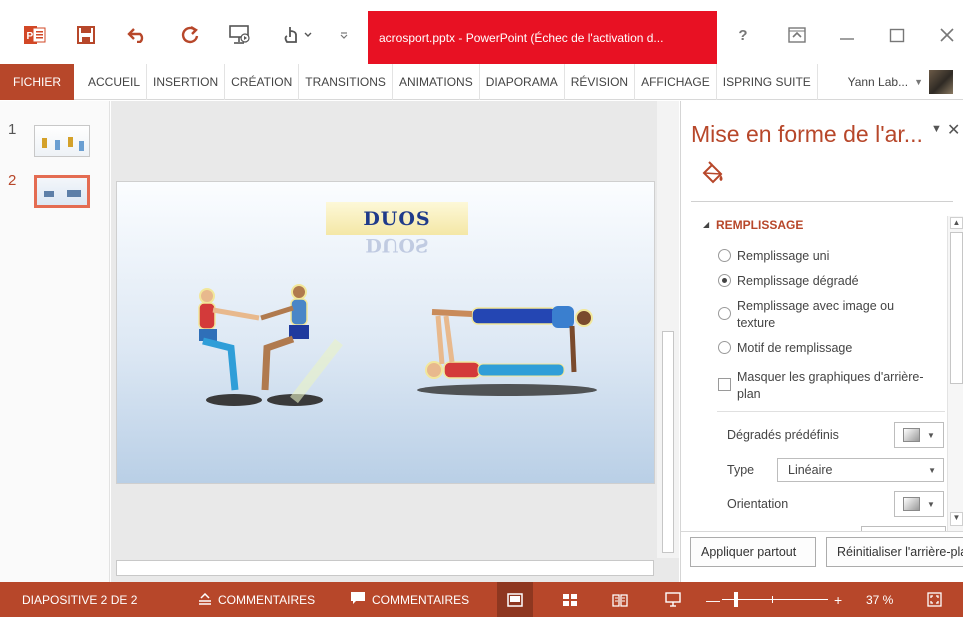 The height and width of the screenshot is (617, 963). I want to click on scroll-up-icon: ▲, so click(956, 223).